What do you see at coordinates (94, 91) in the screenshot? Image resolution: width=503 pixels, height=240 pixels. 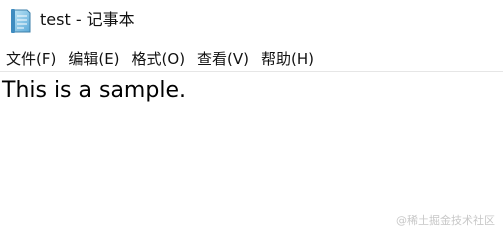 I see `editor-content: This is a sample.` at bounding box center [94, 91].